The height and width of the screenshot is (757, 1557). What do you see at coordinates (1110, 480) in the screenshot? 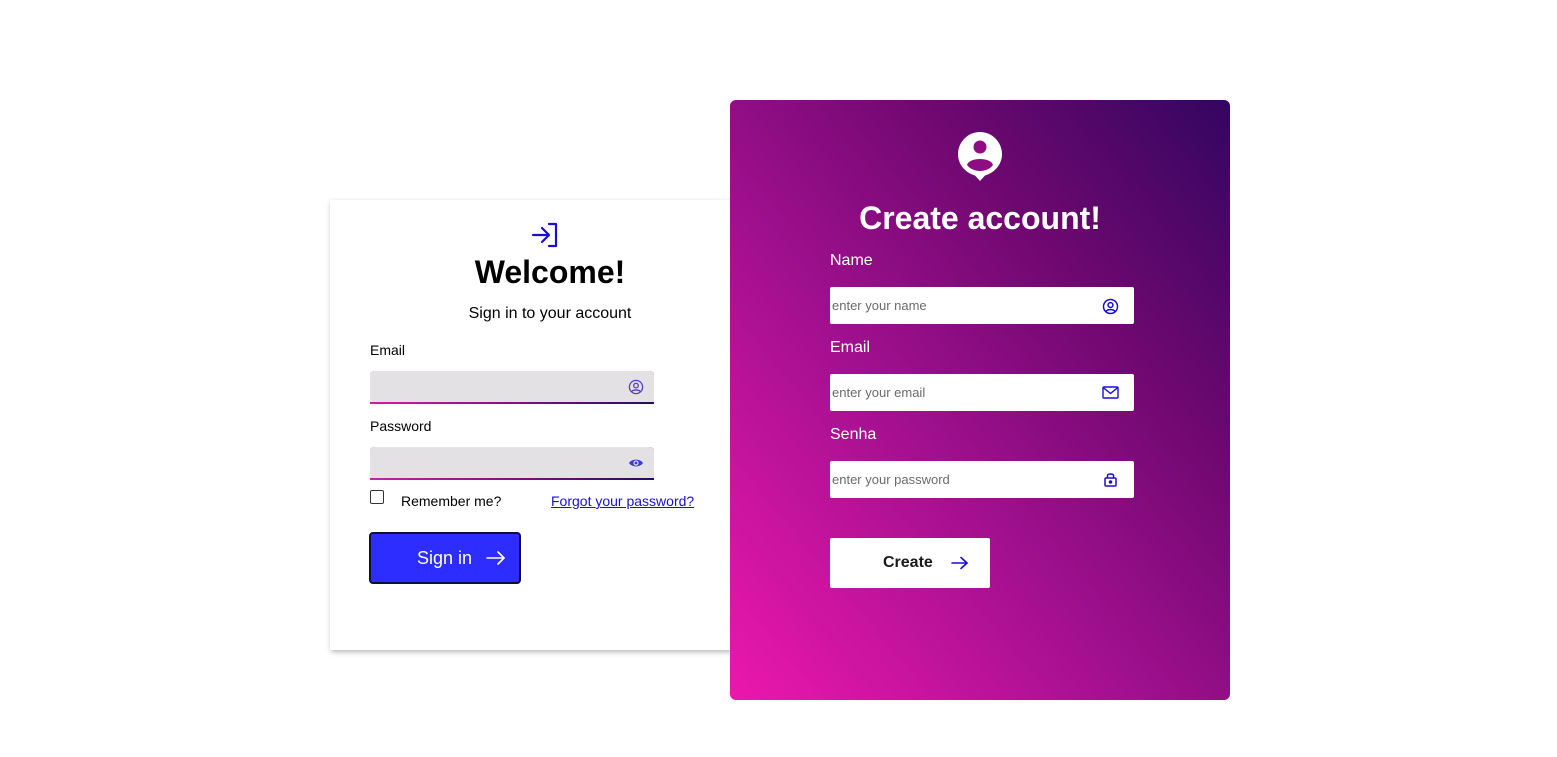
I see `lock-icon` at bounding box center [1110, 480].